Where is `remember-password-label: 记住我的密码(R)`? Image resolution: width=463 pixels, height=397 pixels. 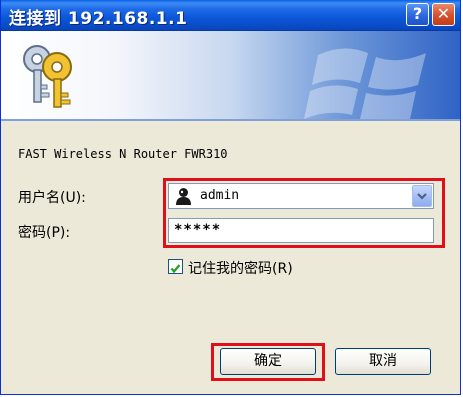 remember-password-label: 记住我的密码(R) is located at coordinates (240, 268).